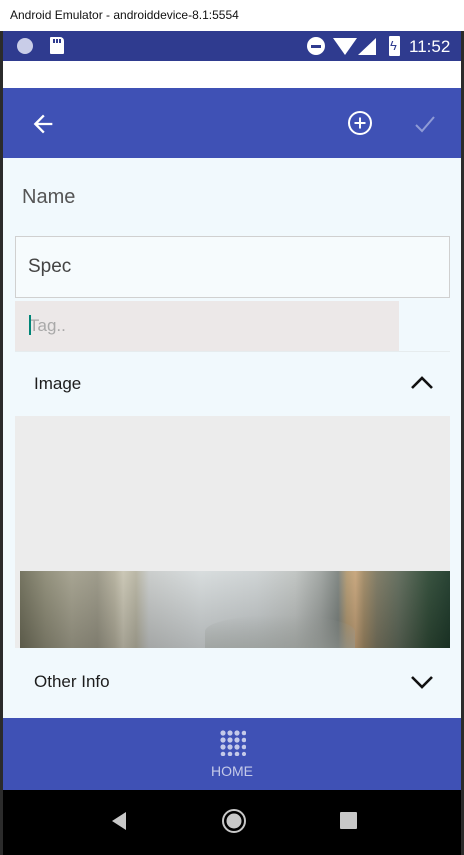 The image size is (464, 855). What do you see at coordinates (30, 325) in the screenshot?
I see `text-cursor` at bounding box center [30, 325].